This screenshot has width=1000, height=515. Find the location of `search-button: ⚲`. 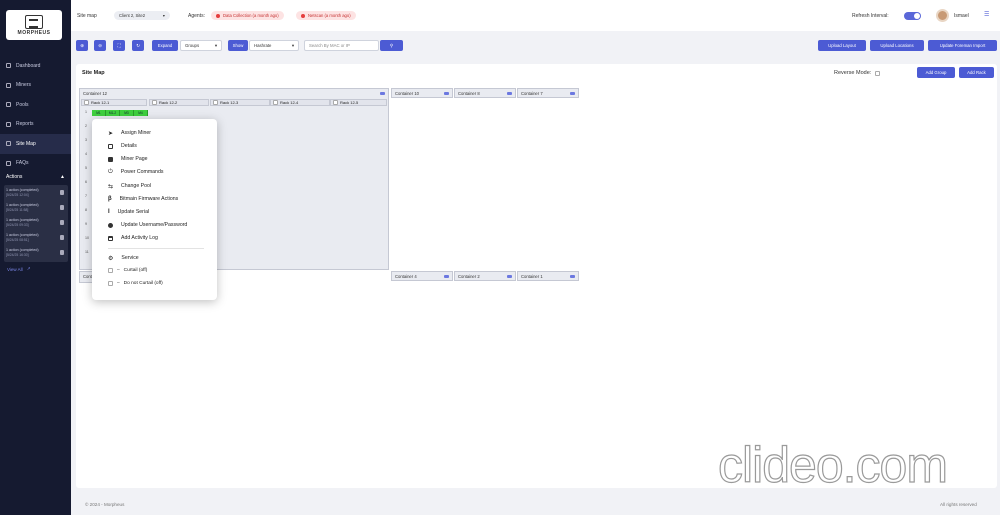

search-button: ⚲ is located at coordinates (391, 45).